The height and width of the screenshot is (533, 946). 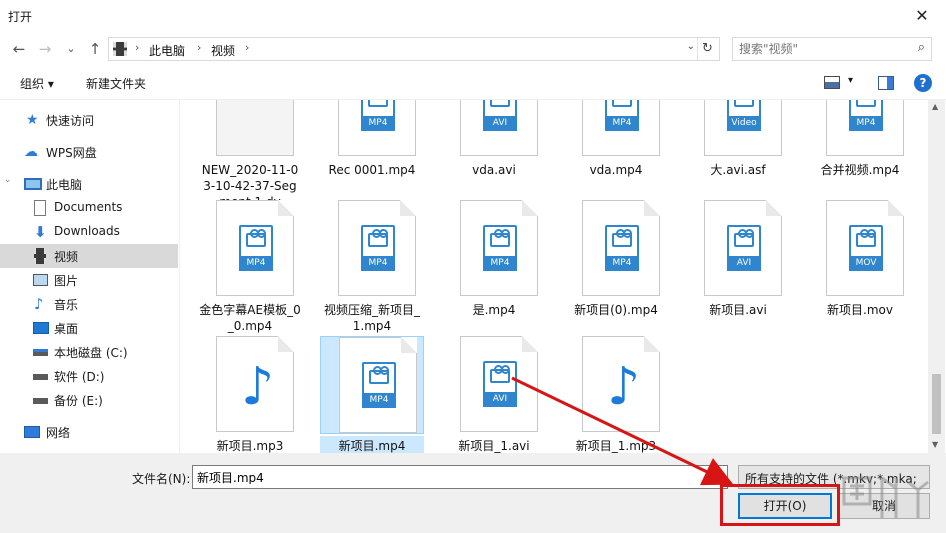 What do you see at coordinates (738, 129) in the screenshot?
I see `file-thumbnail: Video` at bounding box center [738, 129].